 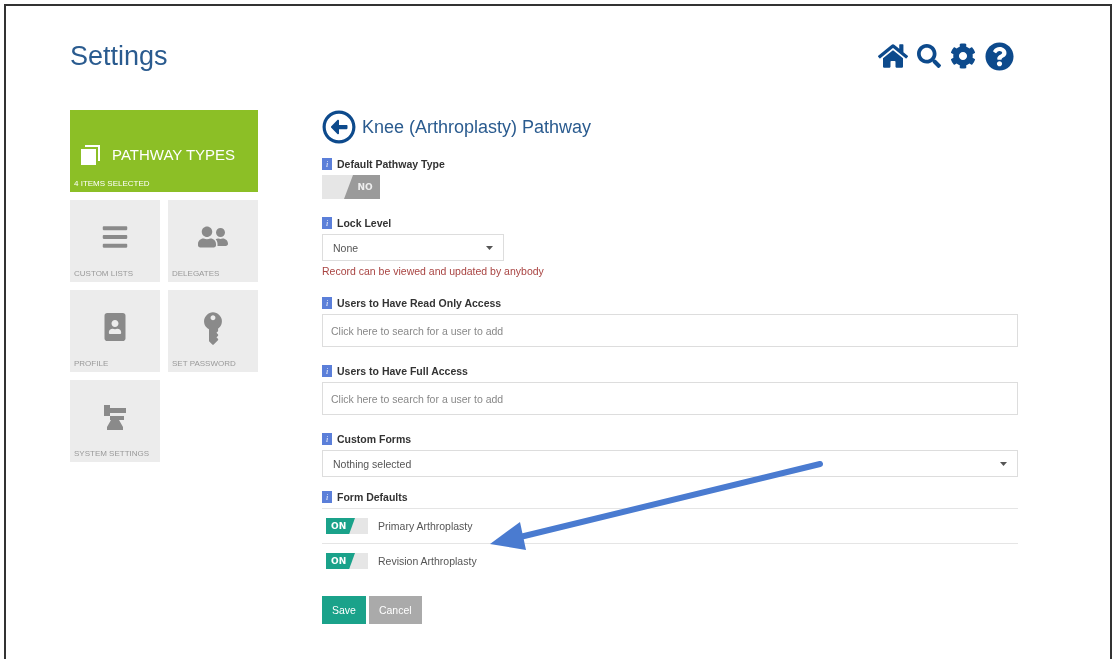 What do you see at coordinates (91, 154) in the screenshot?
I see `pages-icon` at bounding box center [91, 154].